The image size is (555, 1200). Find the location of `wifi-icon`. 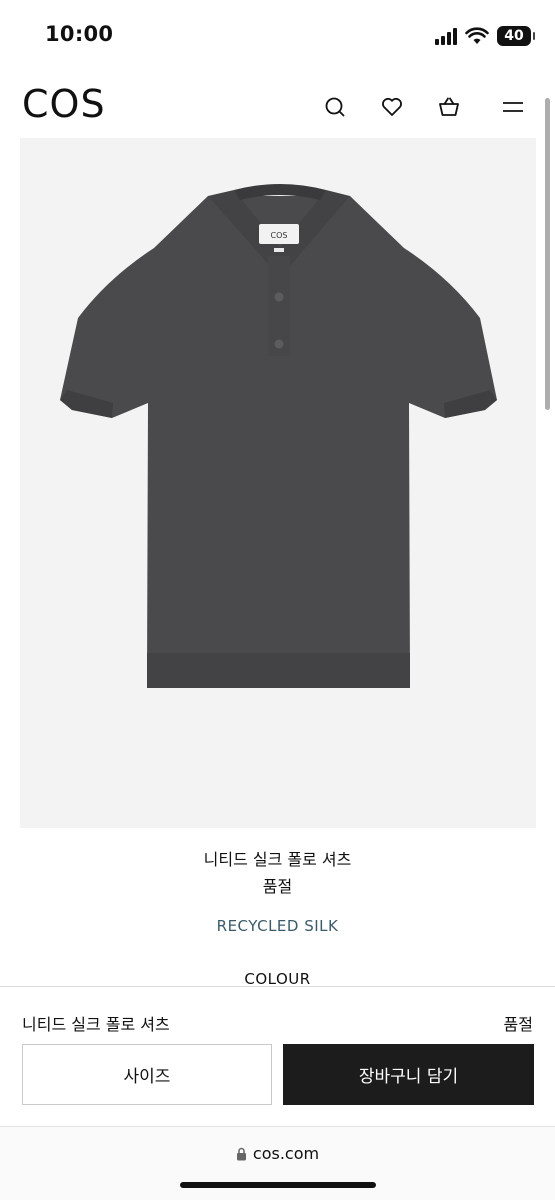

wifi-icon is located at coordinates (477, 35).